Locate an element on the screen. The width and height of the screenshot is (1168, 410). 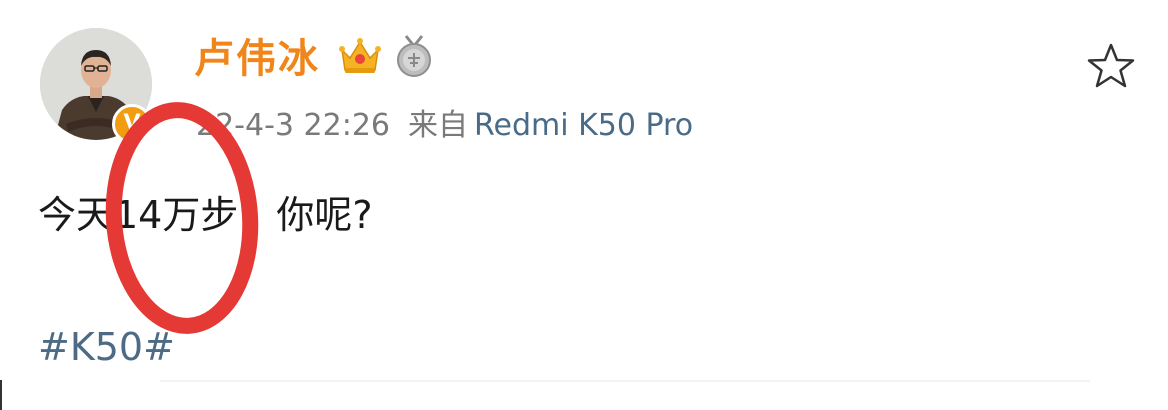
divider is located at coordinates (625, 381).